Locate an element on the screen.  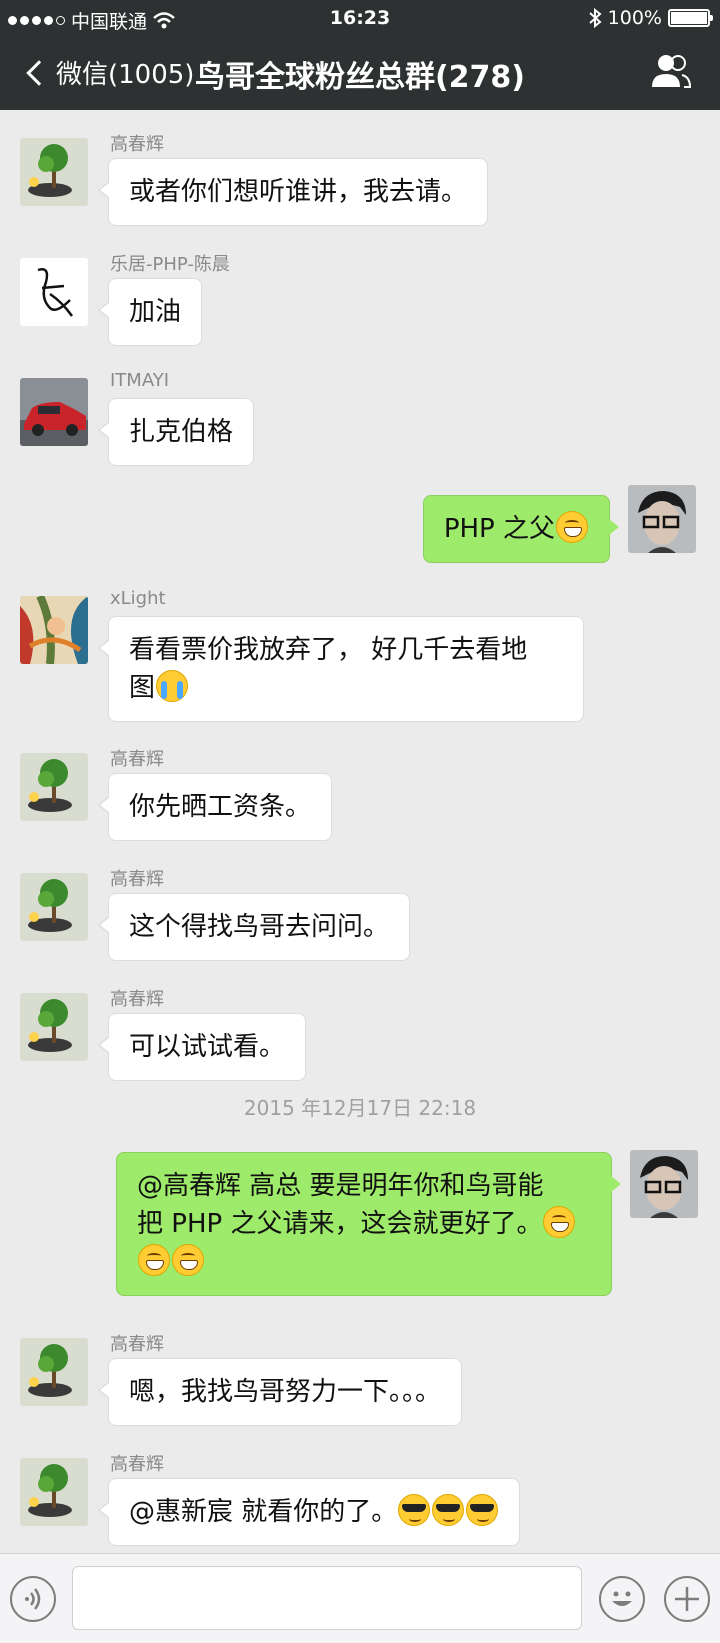
message-input is located at coordinates (327, 1598).